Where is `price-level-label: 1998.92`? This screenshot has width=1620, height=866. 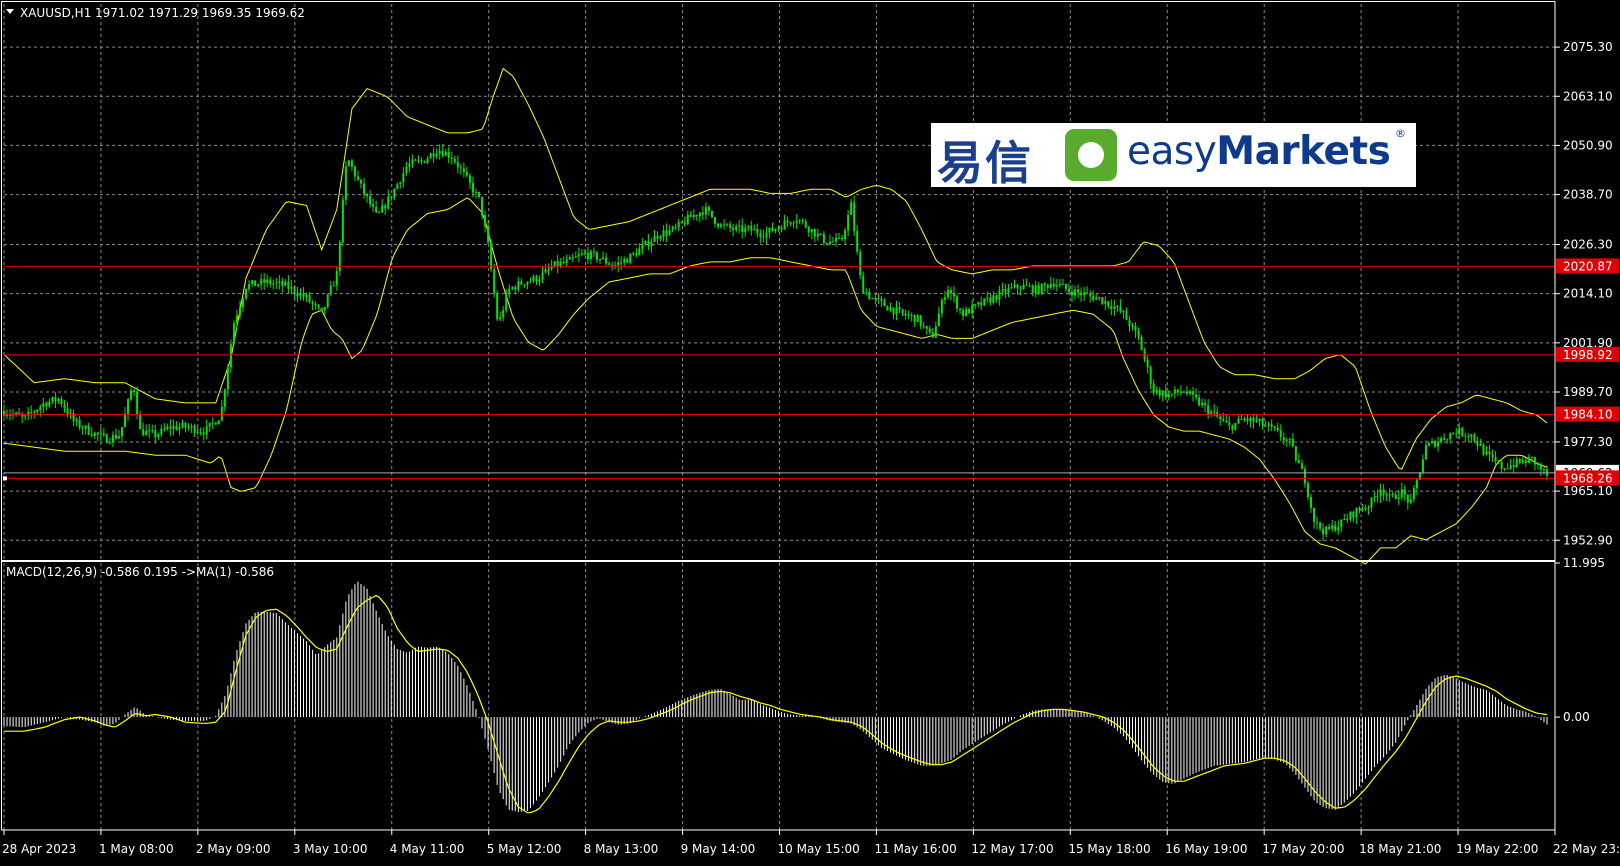 price-level-label: 1998.92 is located at coordinates (1588, 355).